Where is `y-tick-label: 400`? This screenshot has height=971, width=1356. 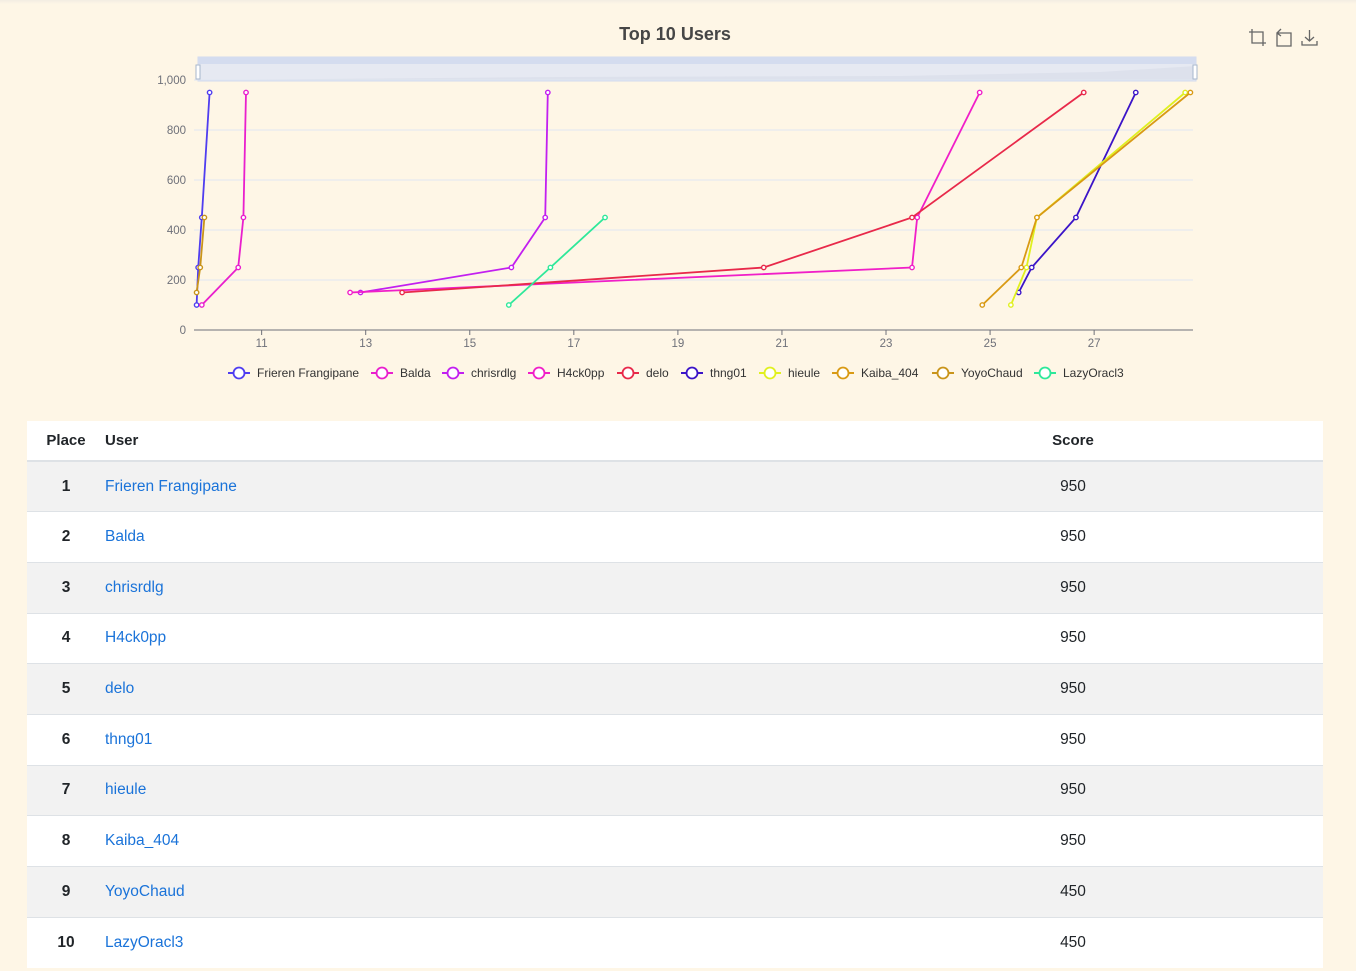 y-tick-label: 400 is located at coordinates (176, 231).